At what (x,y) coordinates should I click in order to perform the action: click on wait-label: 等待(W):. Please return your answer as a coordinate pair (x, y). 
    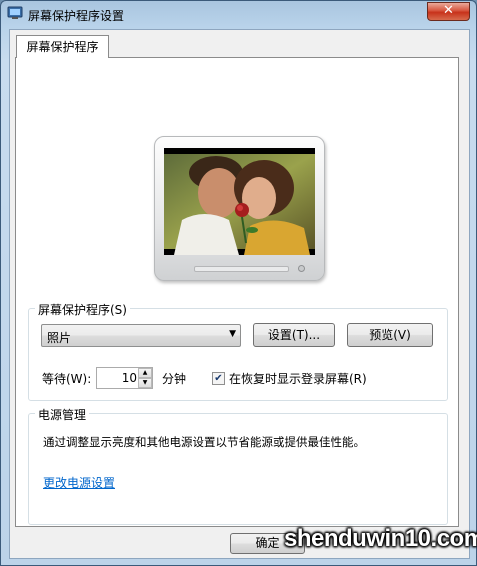
    Looking at the image, I should click on (67, 379).